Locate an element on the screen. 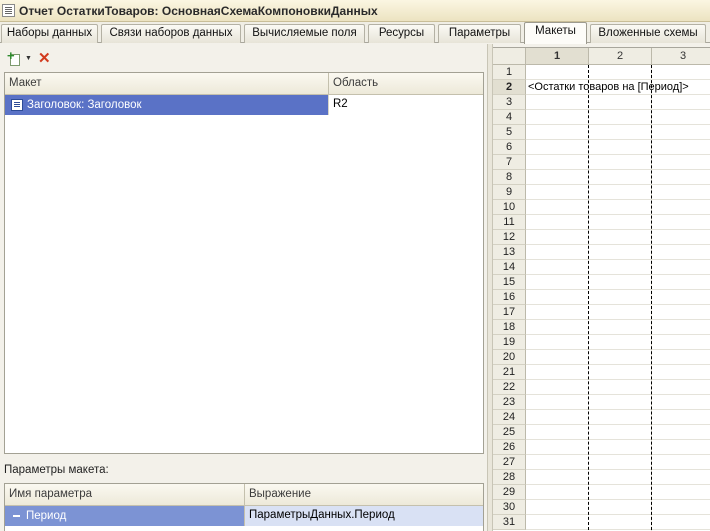  sheet-row-header: 1 is located at coordinates (509, 72).